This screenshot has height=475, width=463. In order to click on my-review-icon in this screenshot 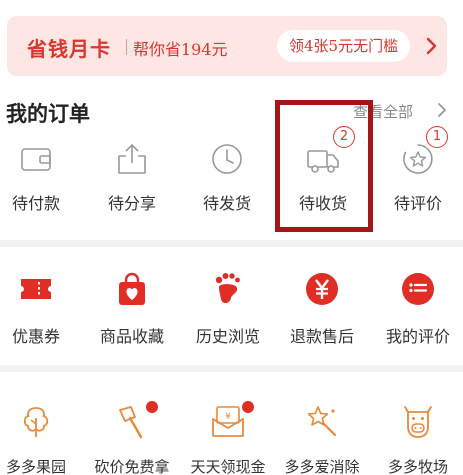, I will do `click(418, 289)`.